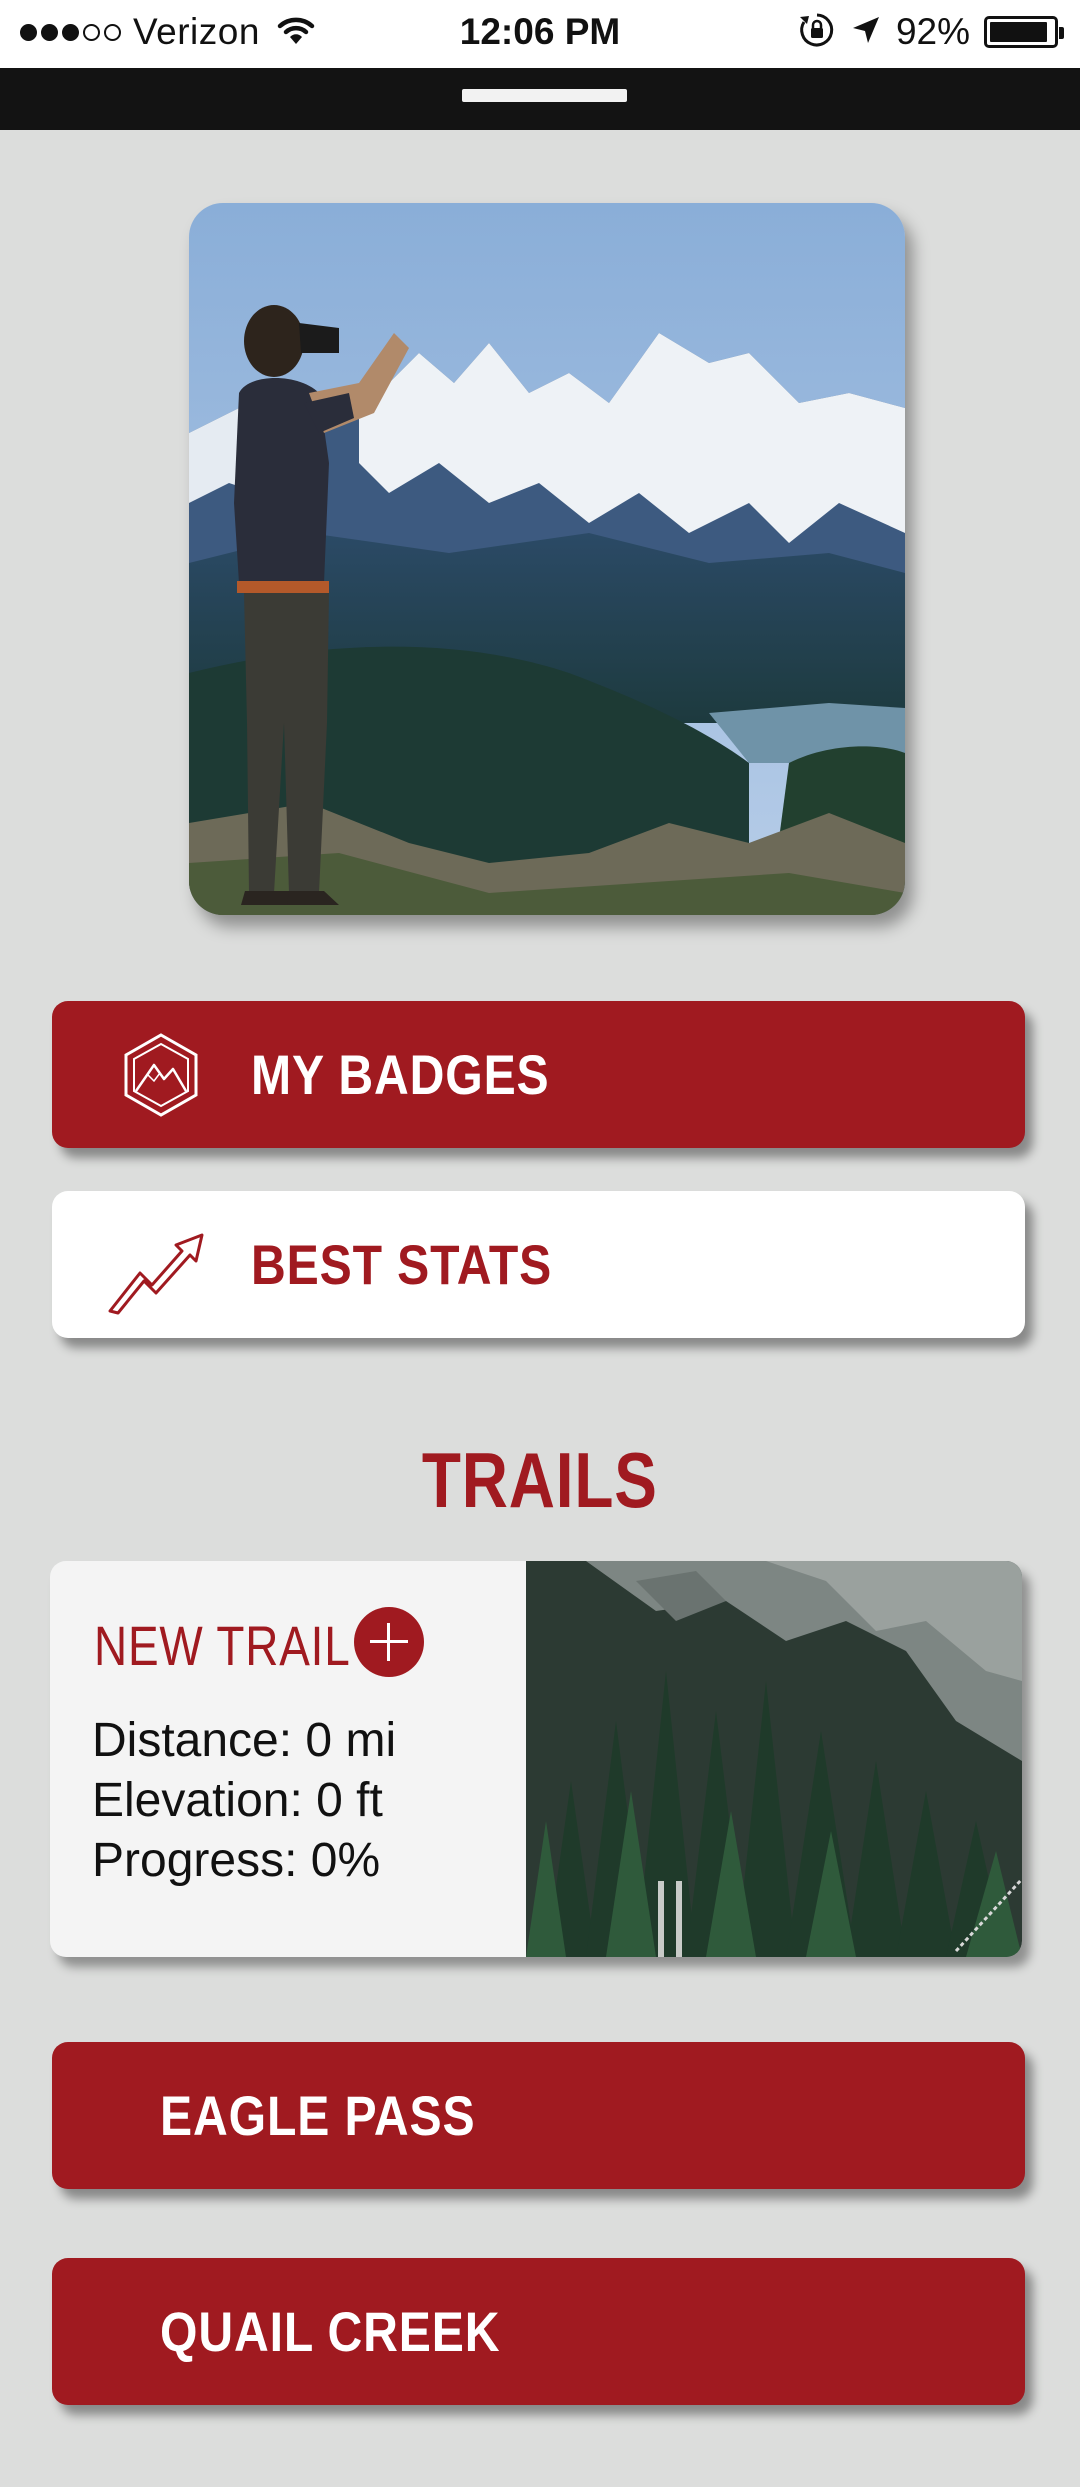  What do you see at coordinates (866, 32) in the screenshot?
I see `location-arrow-icon` at bounding box center [866, 32].